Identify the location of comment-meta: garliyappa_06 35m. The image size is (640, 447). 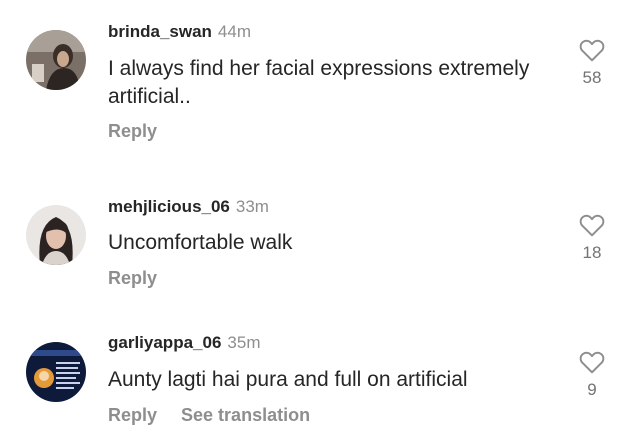
(184, 343).